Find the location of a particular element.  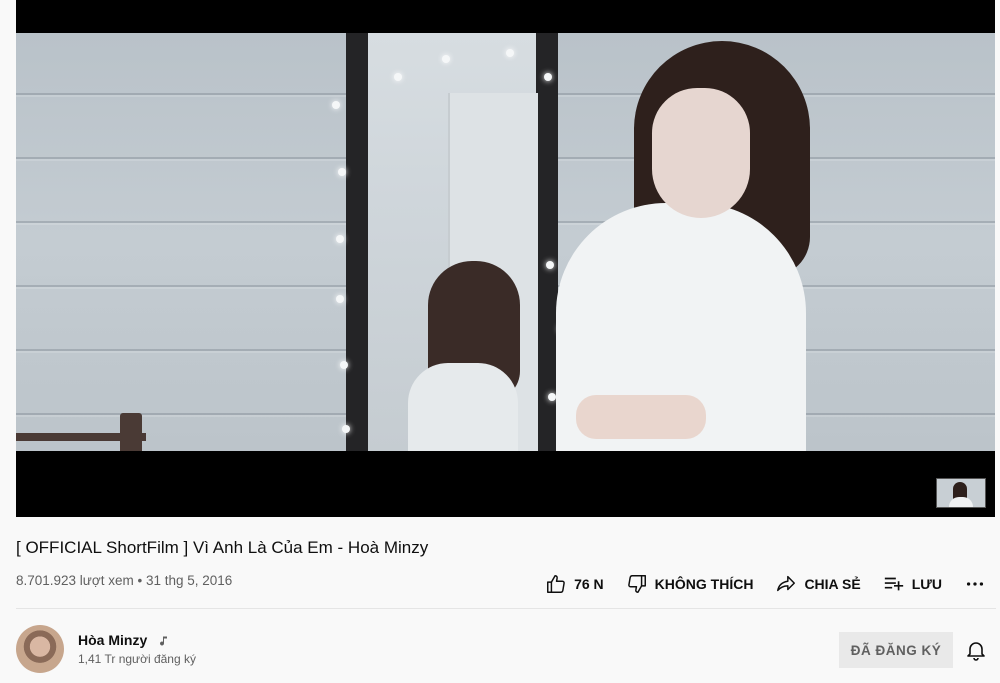

action-bar: 76 N KHÔNG THÍCH CHIA SẺ LƯU is located at coordinates (754, 584).